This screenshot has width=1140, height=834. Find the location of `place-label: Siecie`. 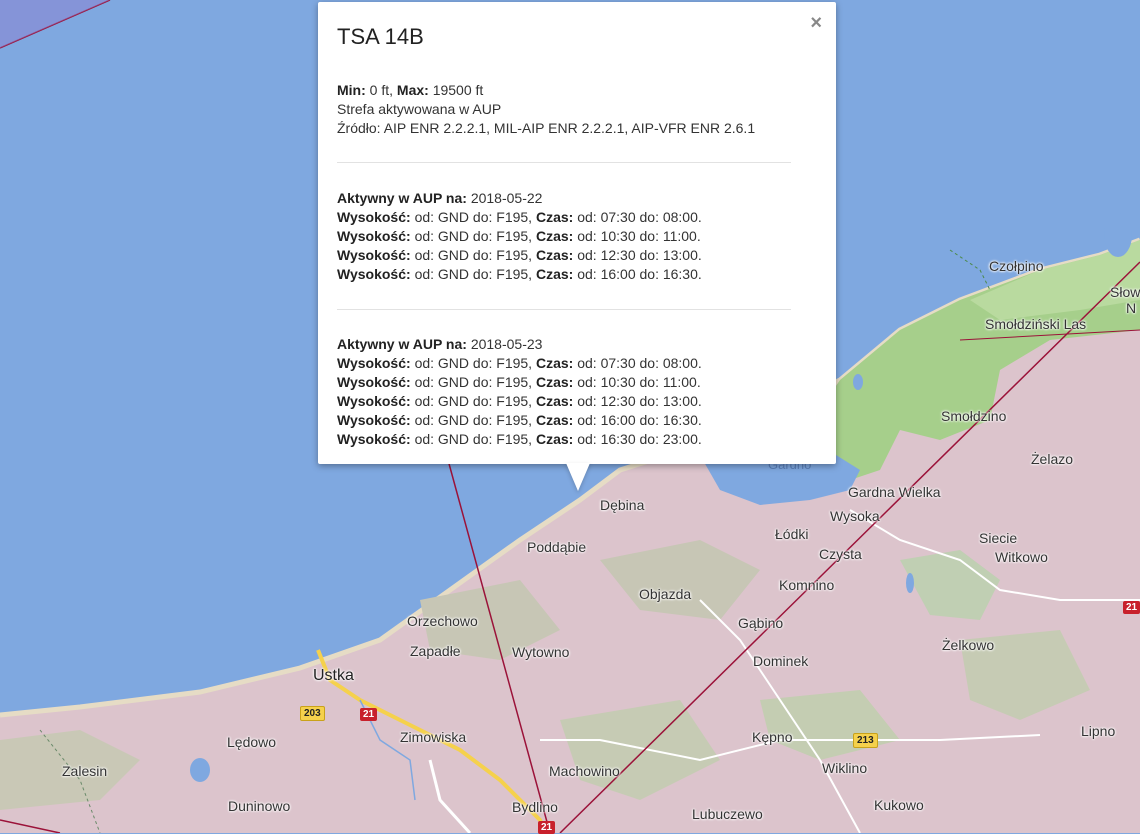

place-label: Siecie is located at coordinates (998, 538).